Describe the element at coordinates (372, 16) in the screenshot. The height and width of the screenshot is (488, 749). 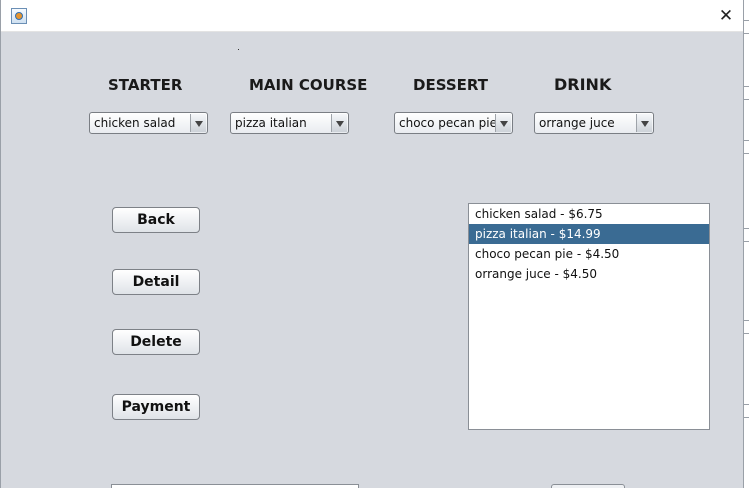
I see `title-bar: ✕` at that location.